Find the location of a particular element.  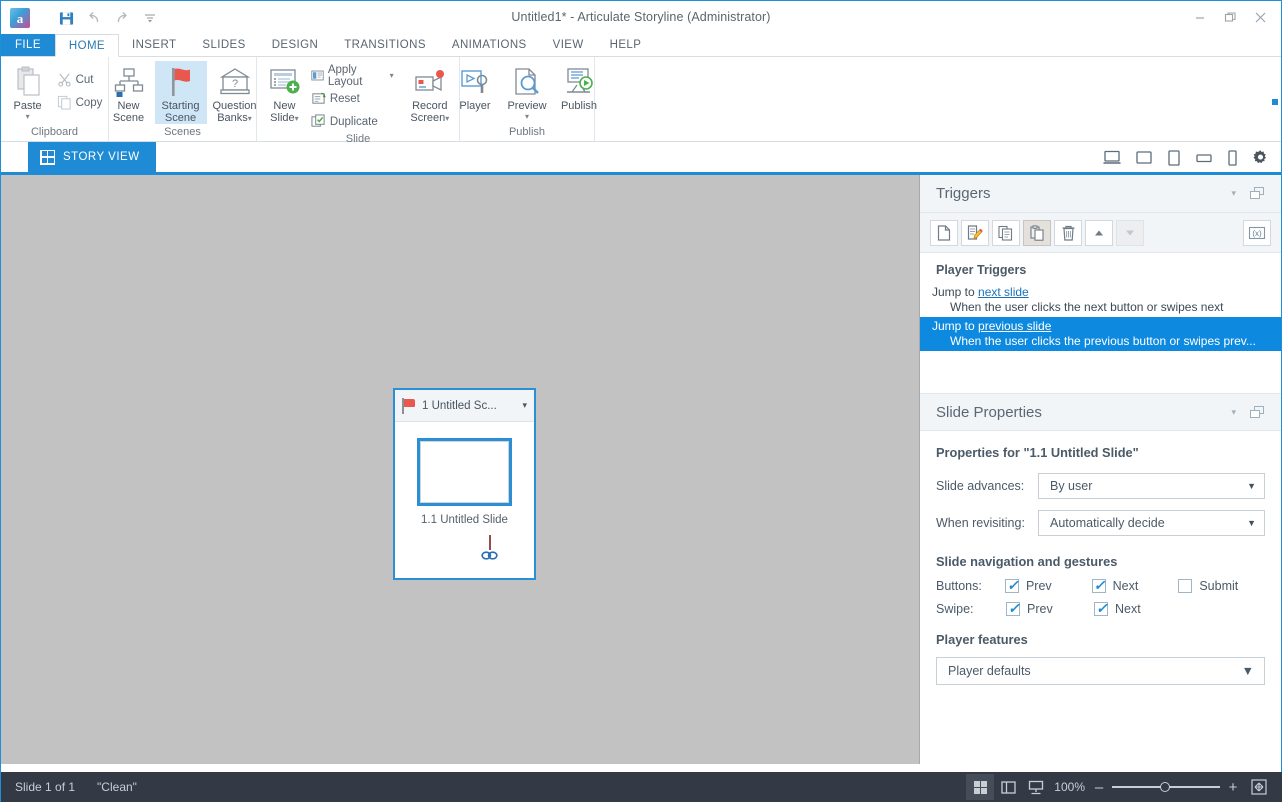

starting-scene-label: Starting Scene is located at coordinates (180, 112).